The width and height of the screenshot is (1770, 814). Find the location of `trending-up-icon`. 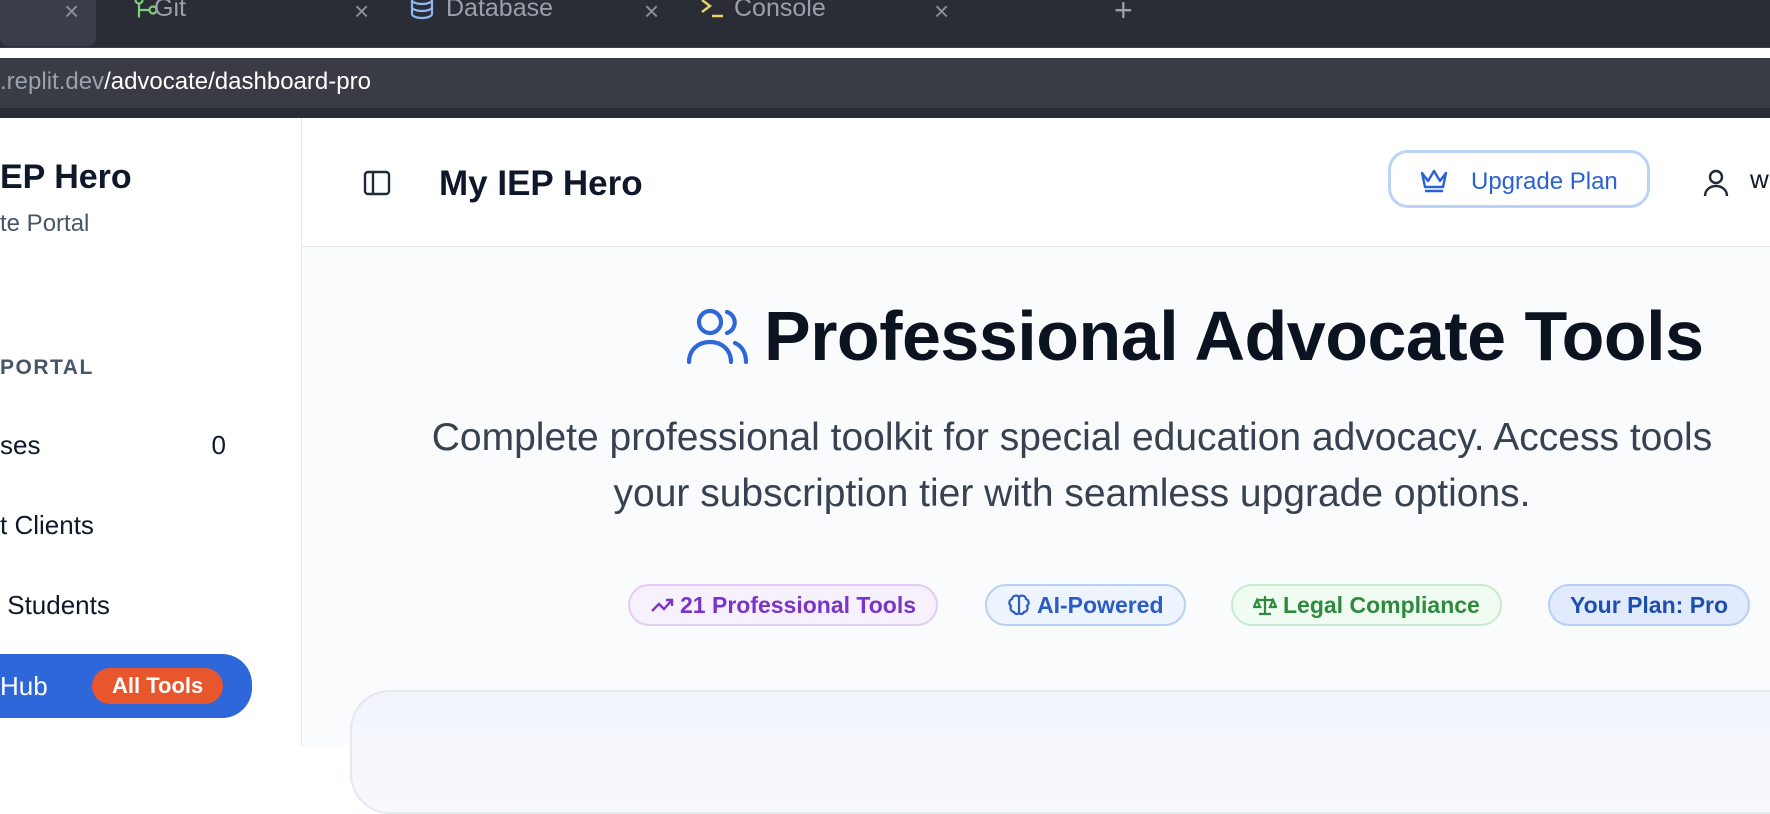

trending-up-icon is located at coordinates (662, 605).